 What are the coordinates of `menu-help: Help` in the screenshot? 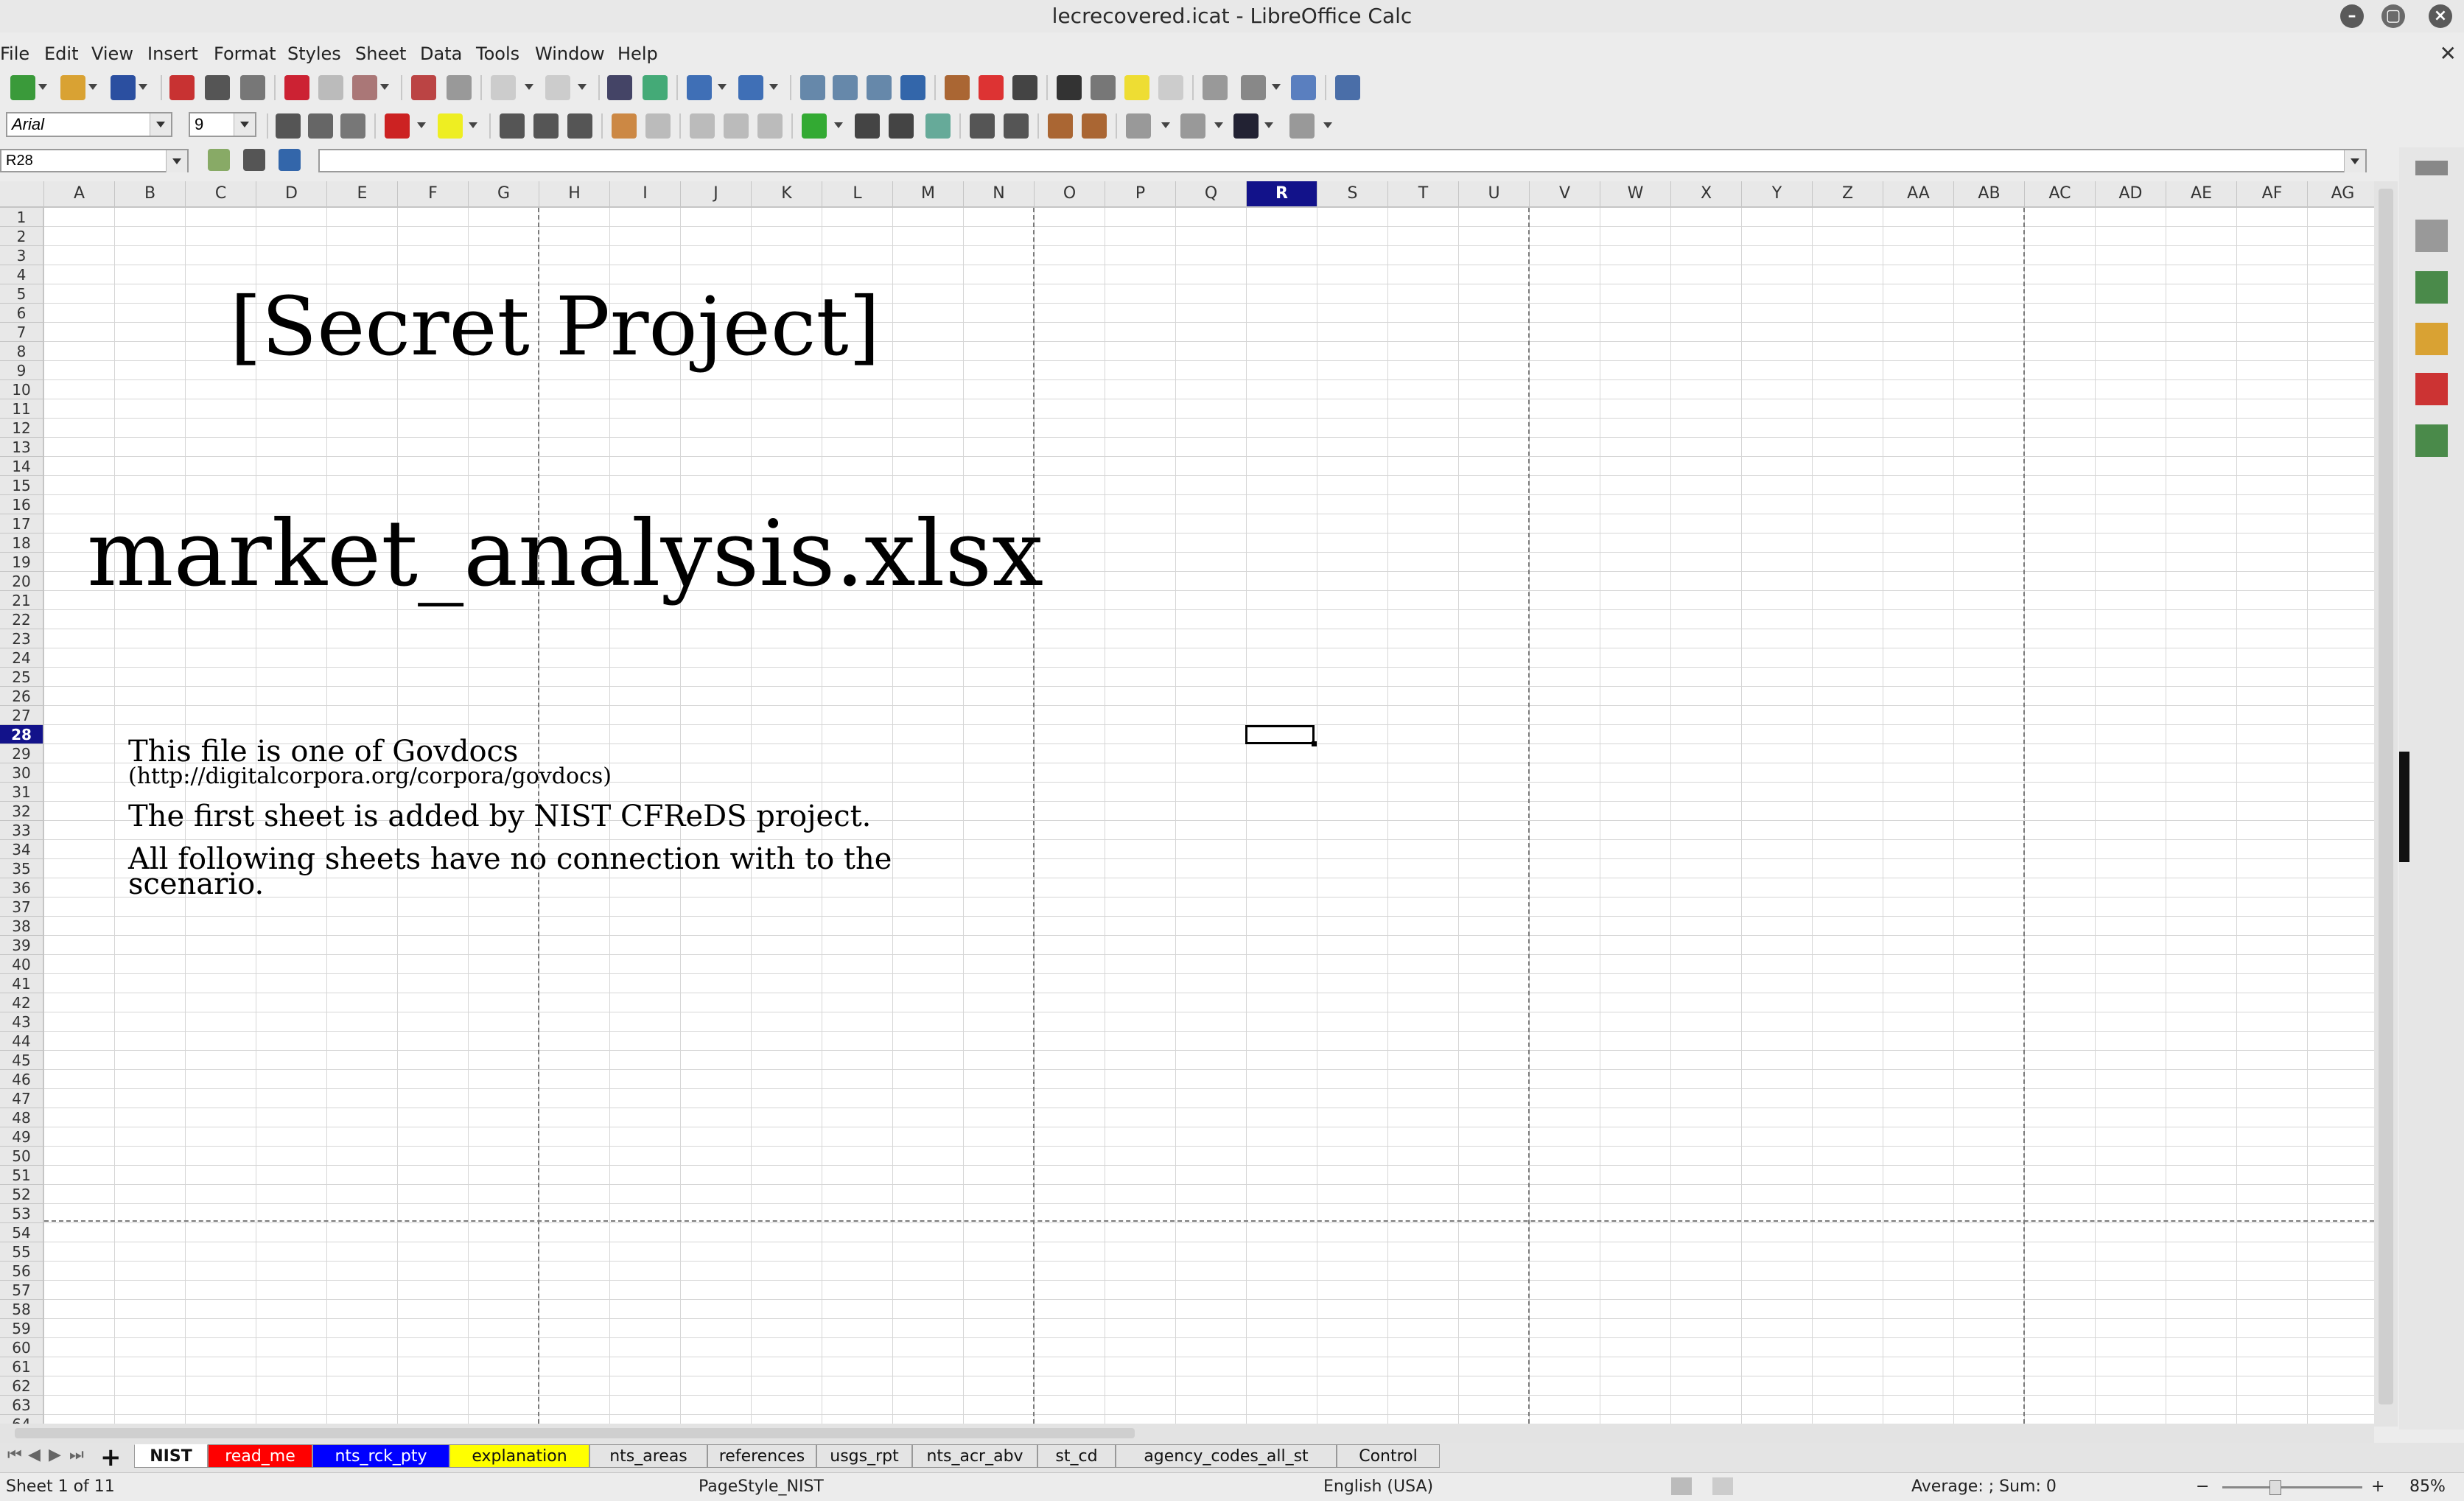 It's located at (637, 54).